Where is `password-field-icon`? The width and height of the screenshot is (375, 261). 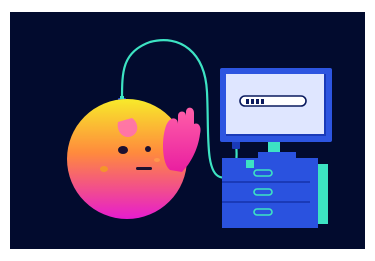 password-field-icon is located at coordinates (273, 101).